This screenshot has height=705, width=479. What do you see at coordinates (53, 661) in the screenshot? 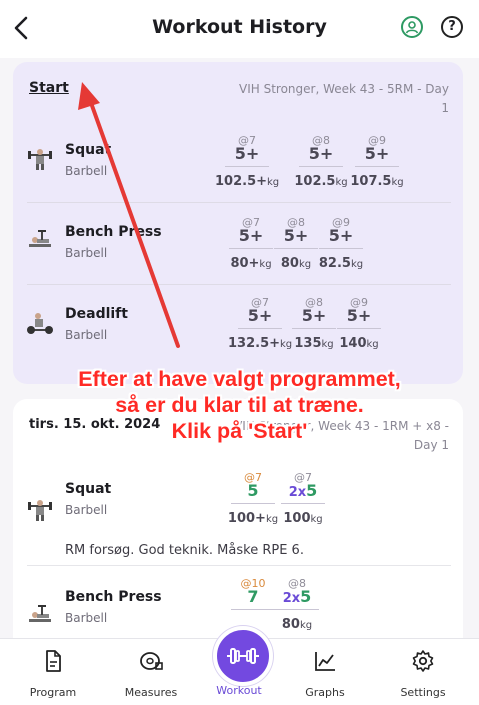
I see `document-icon` at bounding box center [53, 661].